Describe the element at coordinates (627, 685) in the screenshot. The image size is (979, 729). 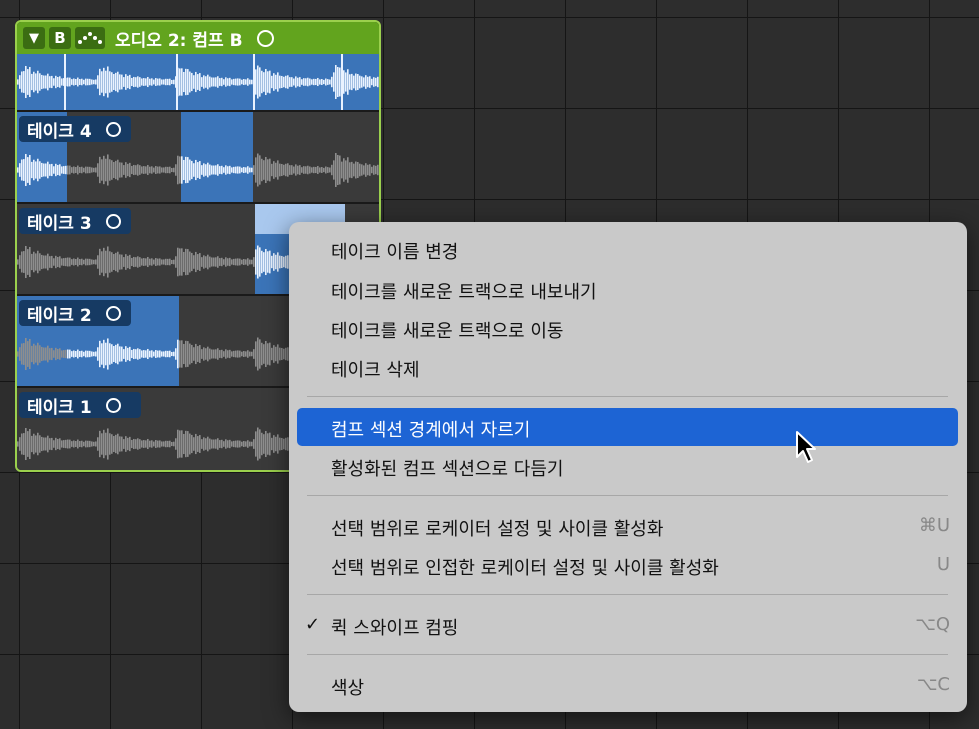
I see `menu-item-color: 색상 ⌥C` at that location.